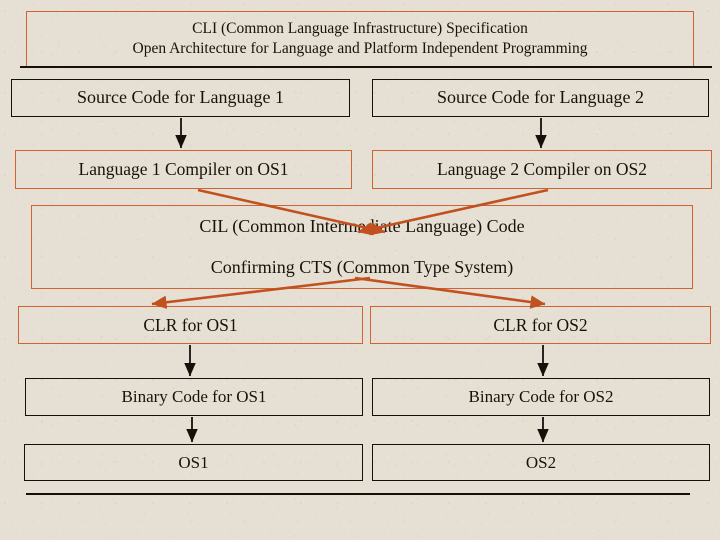 The width and height of the screenshot is (720, 540). I want to click on title-underline, so click(366, 67).